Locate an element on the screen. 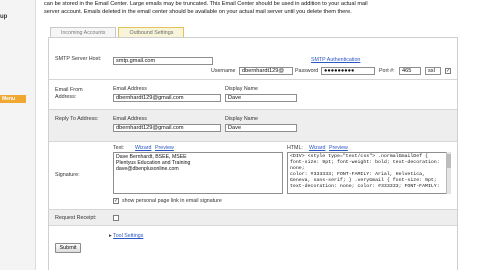  show-link-checkbox: ✓ is located at coordinates (116, 201).